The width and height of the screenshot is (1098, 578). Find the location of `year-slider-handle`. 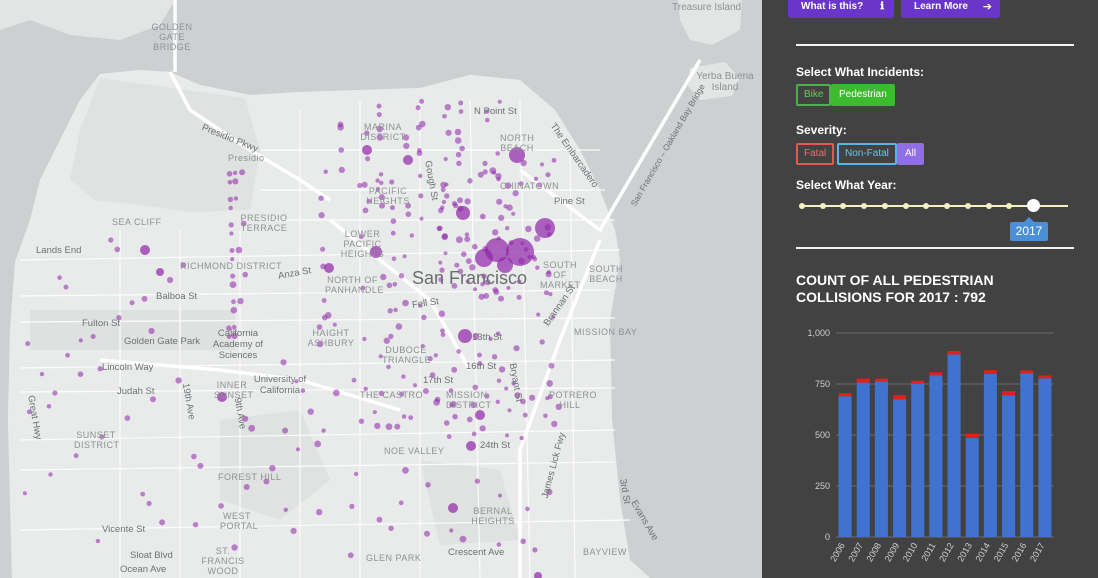

year-slider-handle is located at coordinates (1033, 205).